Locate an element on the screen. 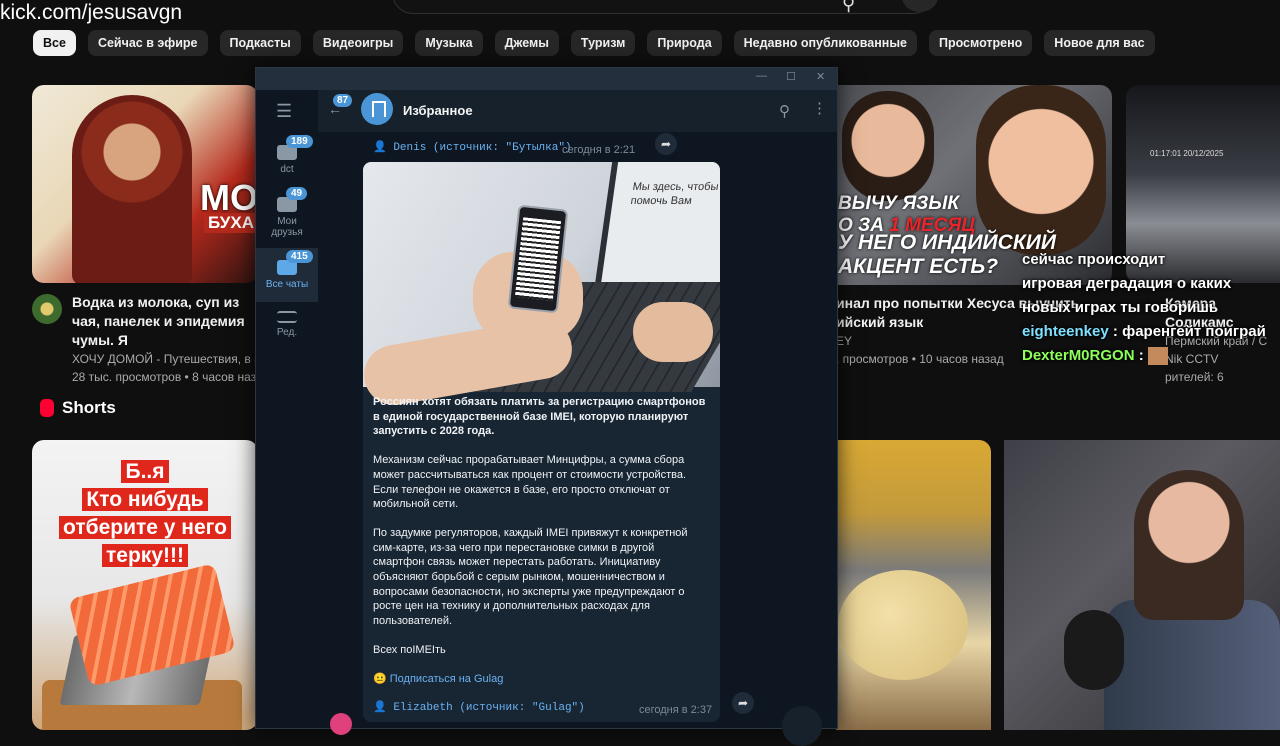  chat-header is located at coordinates (577, 111).